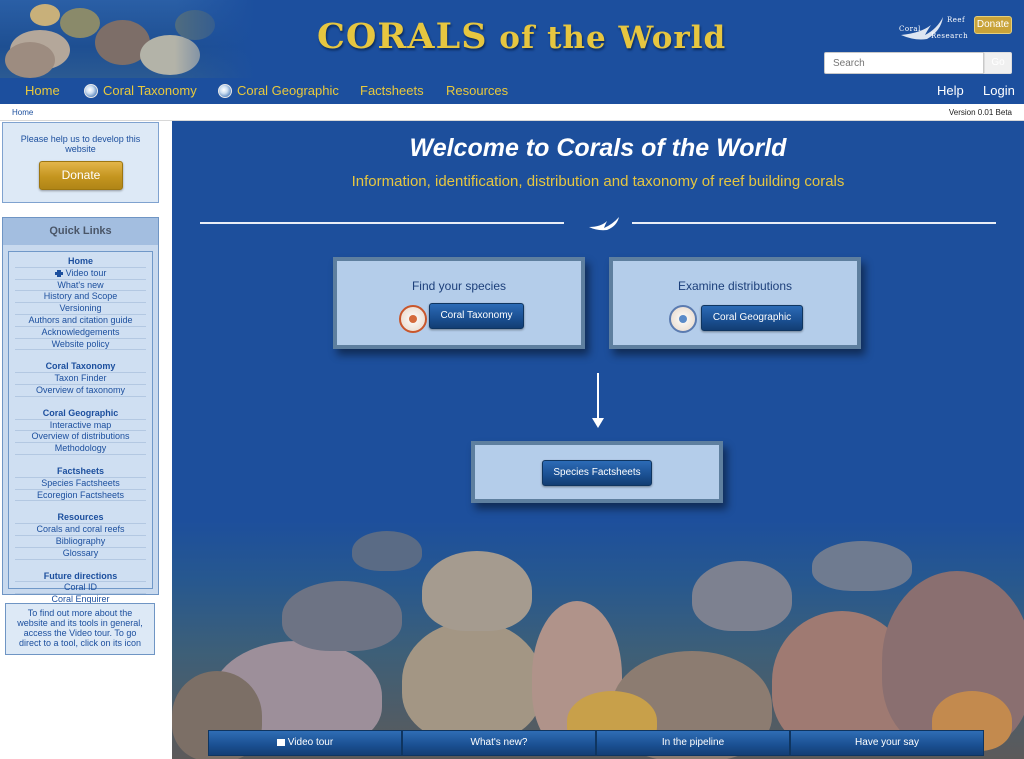 The image size is (1024, 759). Describe the element at coordinates (402, 36) in the screenshot. I see `site-title-main: CORALS` at that location.